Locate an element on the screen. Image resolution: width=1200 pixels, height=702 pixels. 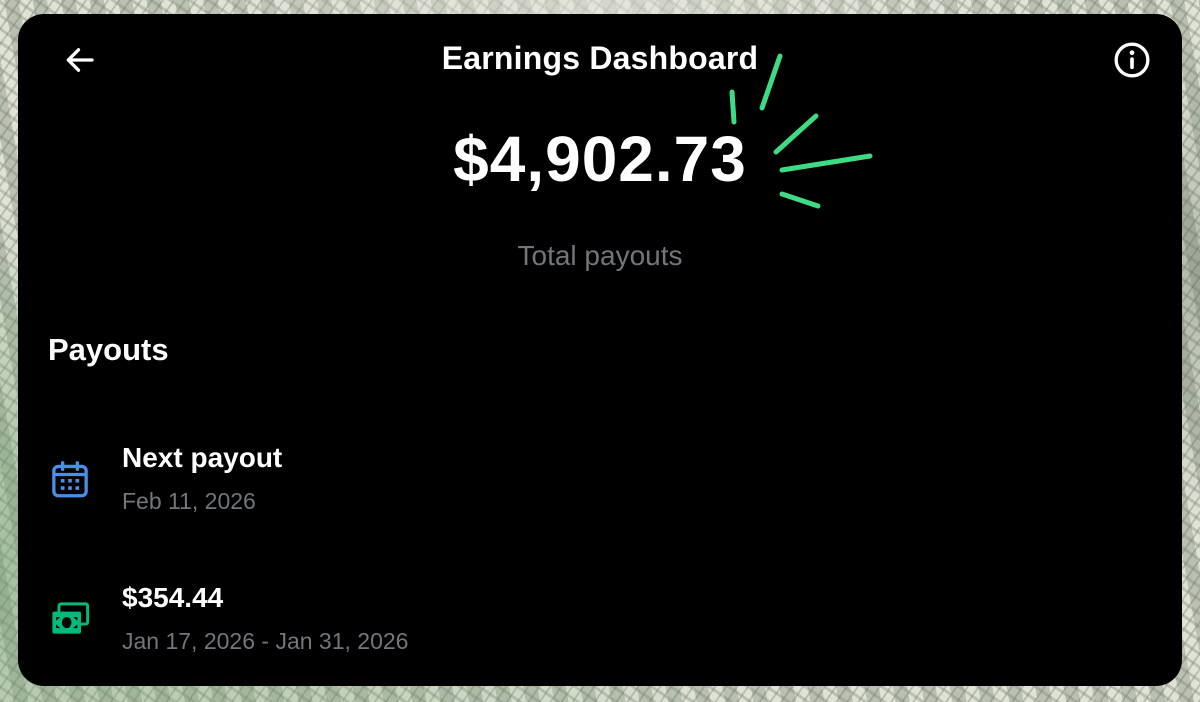
cash-icon is located at coordinates (71, 618).